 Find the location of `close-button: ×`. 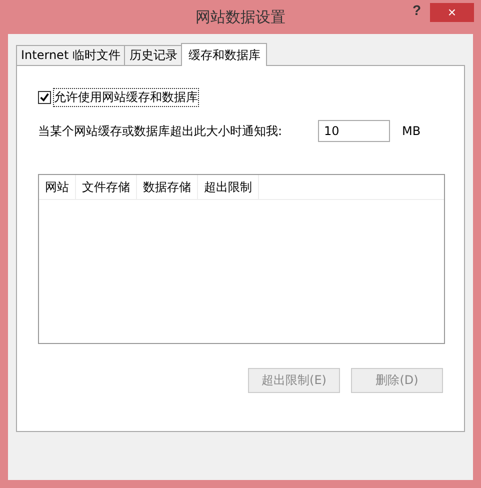

close-button: × is located at coordinates (452, 12).